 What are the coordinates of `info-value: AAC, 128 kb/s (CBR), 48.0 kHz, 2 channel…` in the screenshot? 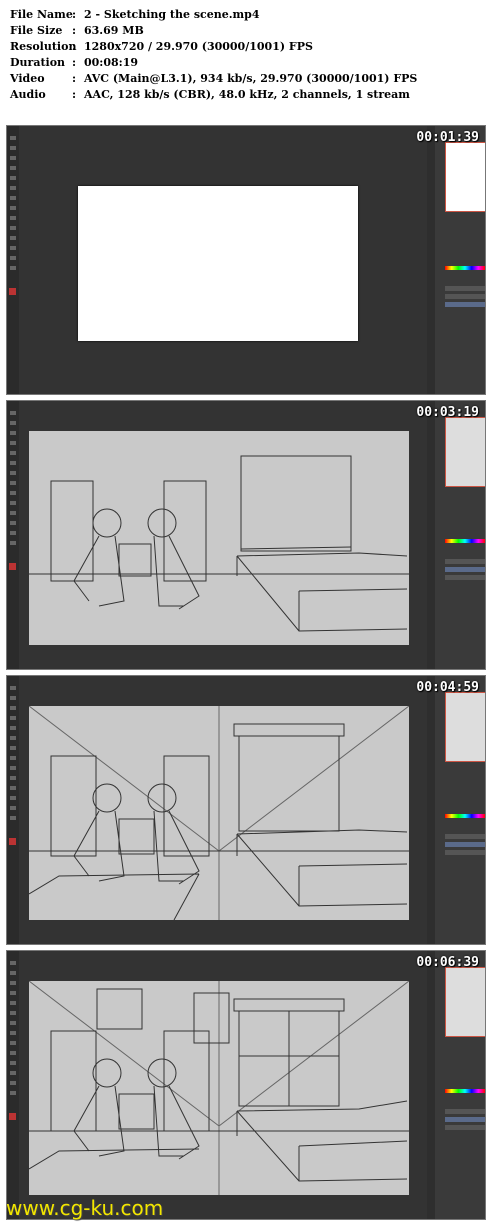 It's located at (247, 94).